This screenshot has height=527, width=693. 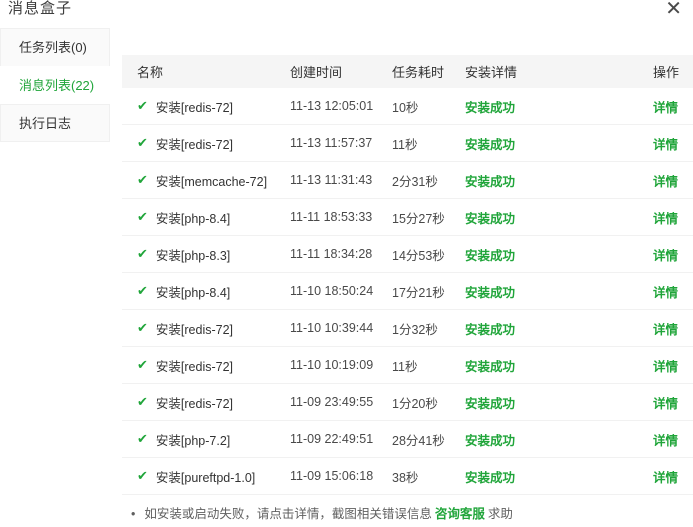 What do you see at coordinates (418, 72) in the screenshot?
I see `column-header-duration: 任务耗时` at bounding box center [418, 72].